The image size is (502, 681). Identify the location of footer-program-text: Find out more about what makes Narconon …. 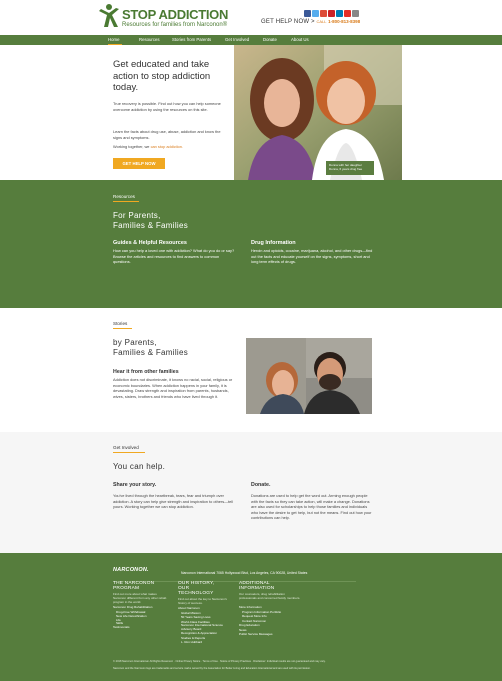
(140, 598).